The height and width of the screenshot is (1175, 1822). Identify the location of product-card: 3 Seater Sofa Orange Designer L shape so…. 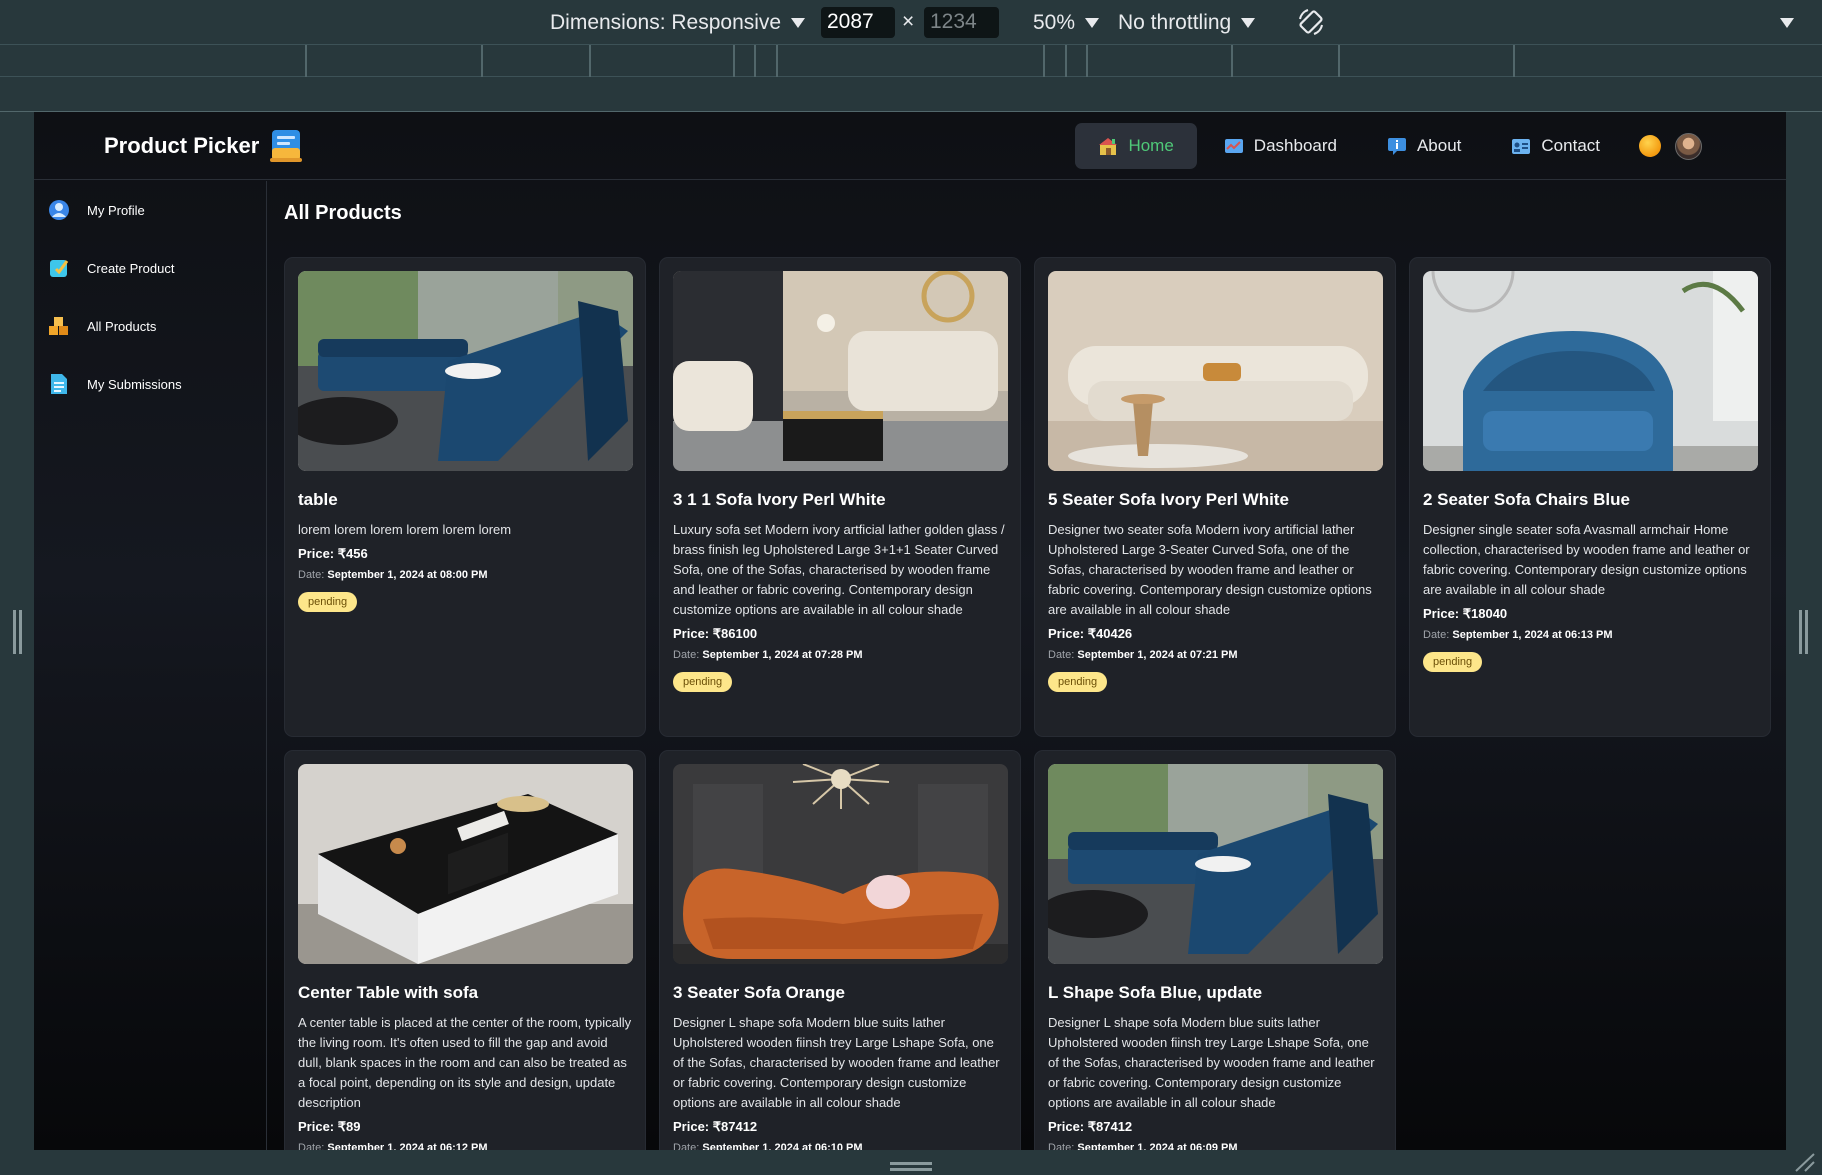
(840, 950).